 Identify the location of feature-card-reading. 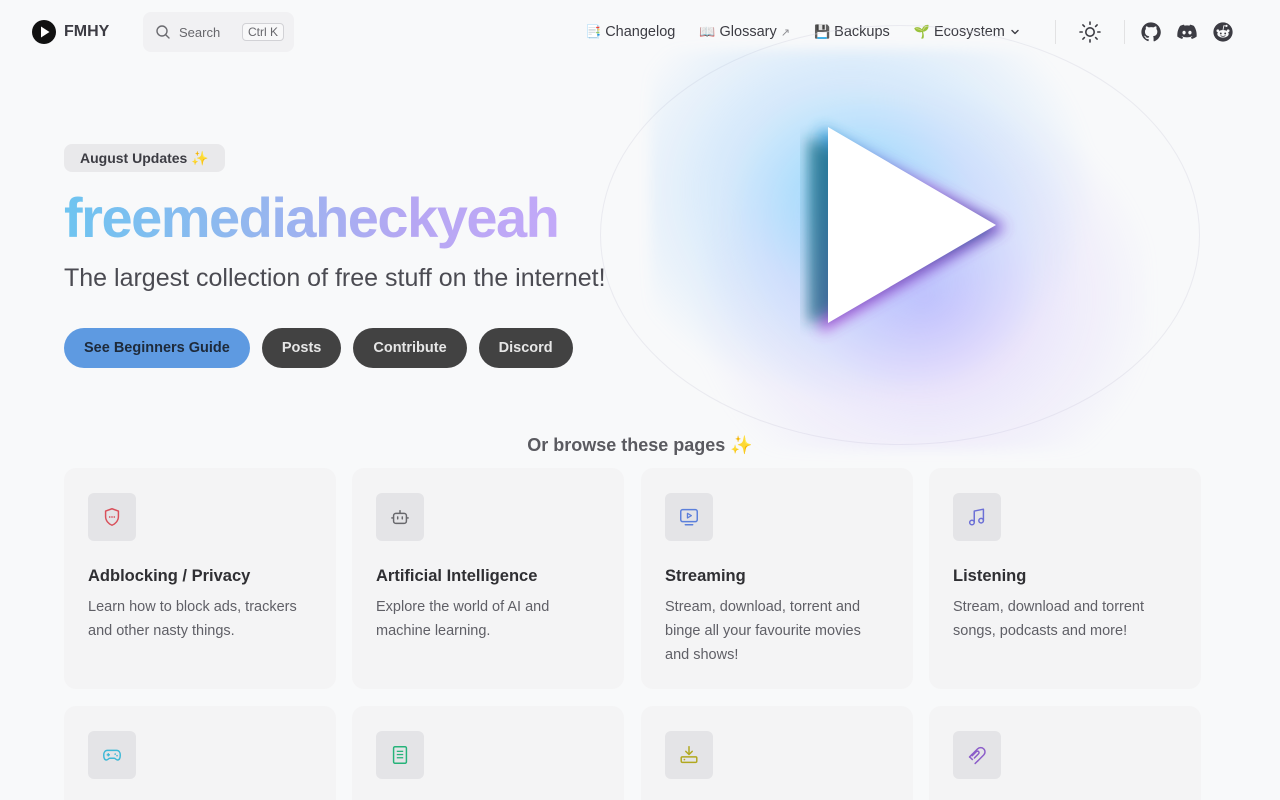
(488, 753).